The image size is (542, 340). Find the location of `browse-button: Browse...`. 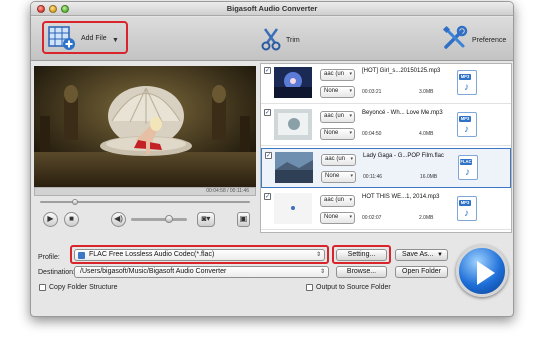

browse-button: Browse... is located at coordinates (361, 272).